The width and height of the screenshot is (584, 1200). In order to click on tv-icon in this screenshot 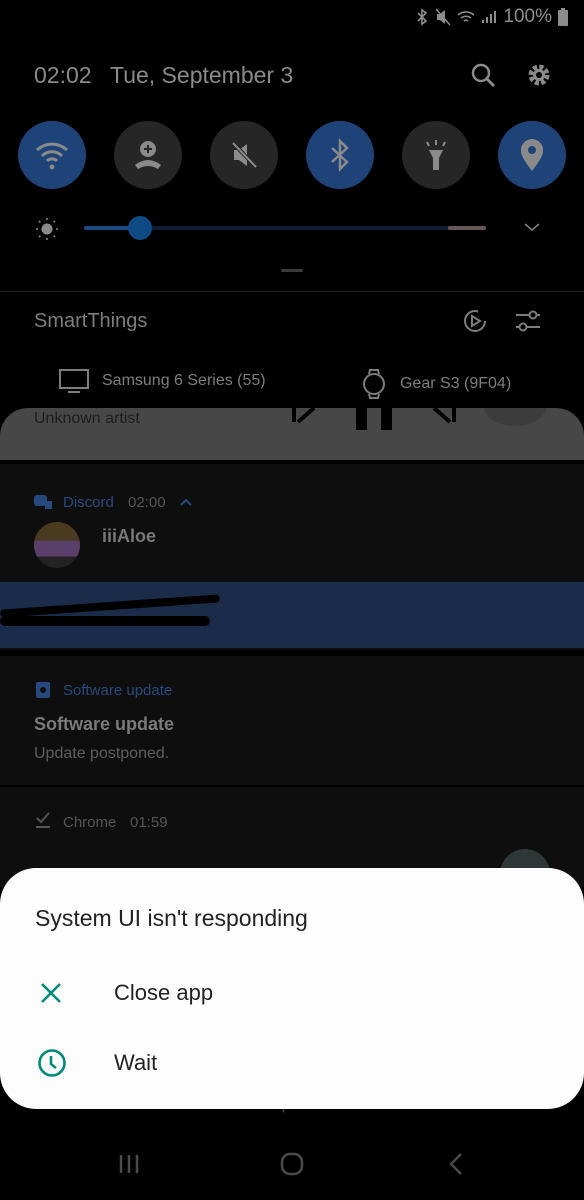, I will do `click(74, 381)`.